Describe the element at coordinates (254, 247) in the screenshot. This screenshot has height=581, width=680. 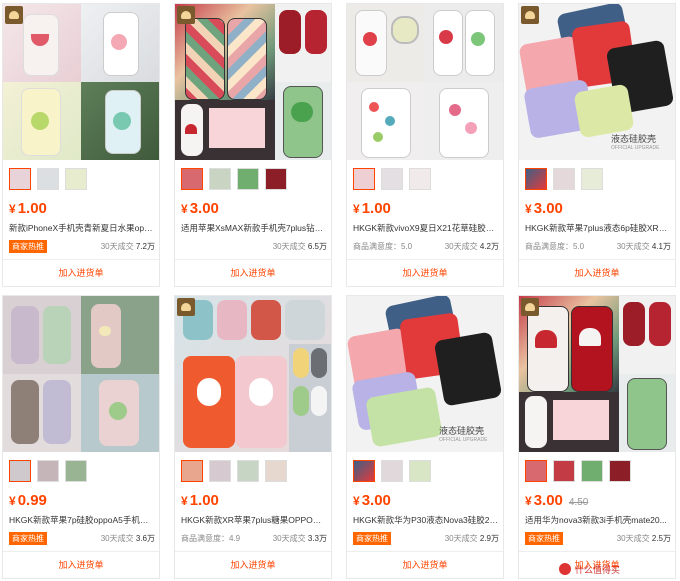
I see `product-meta: 30天成交 6.5万` at that location.